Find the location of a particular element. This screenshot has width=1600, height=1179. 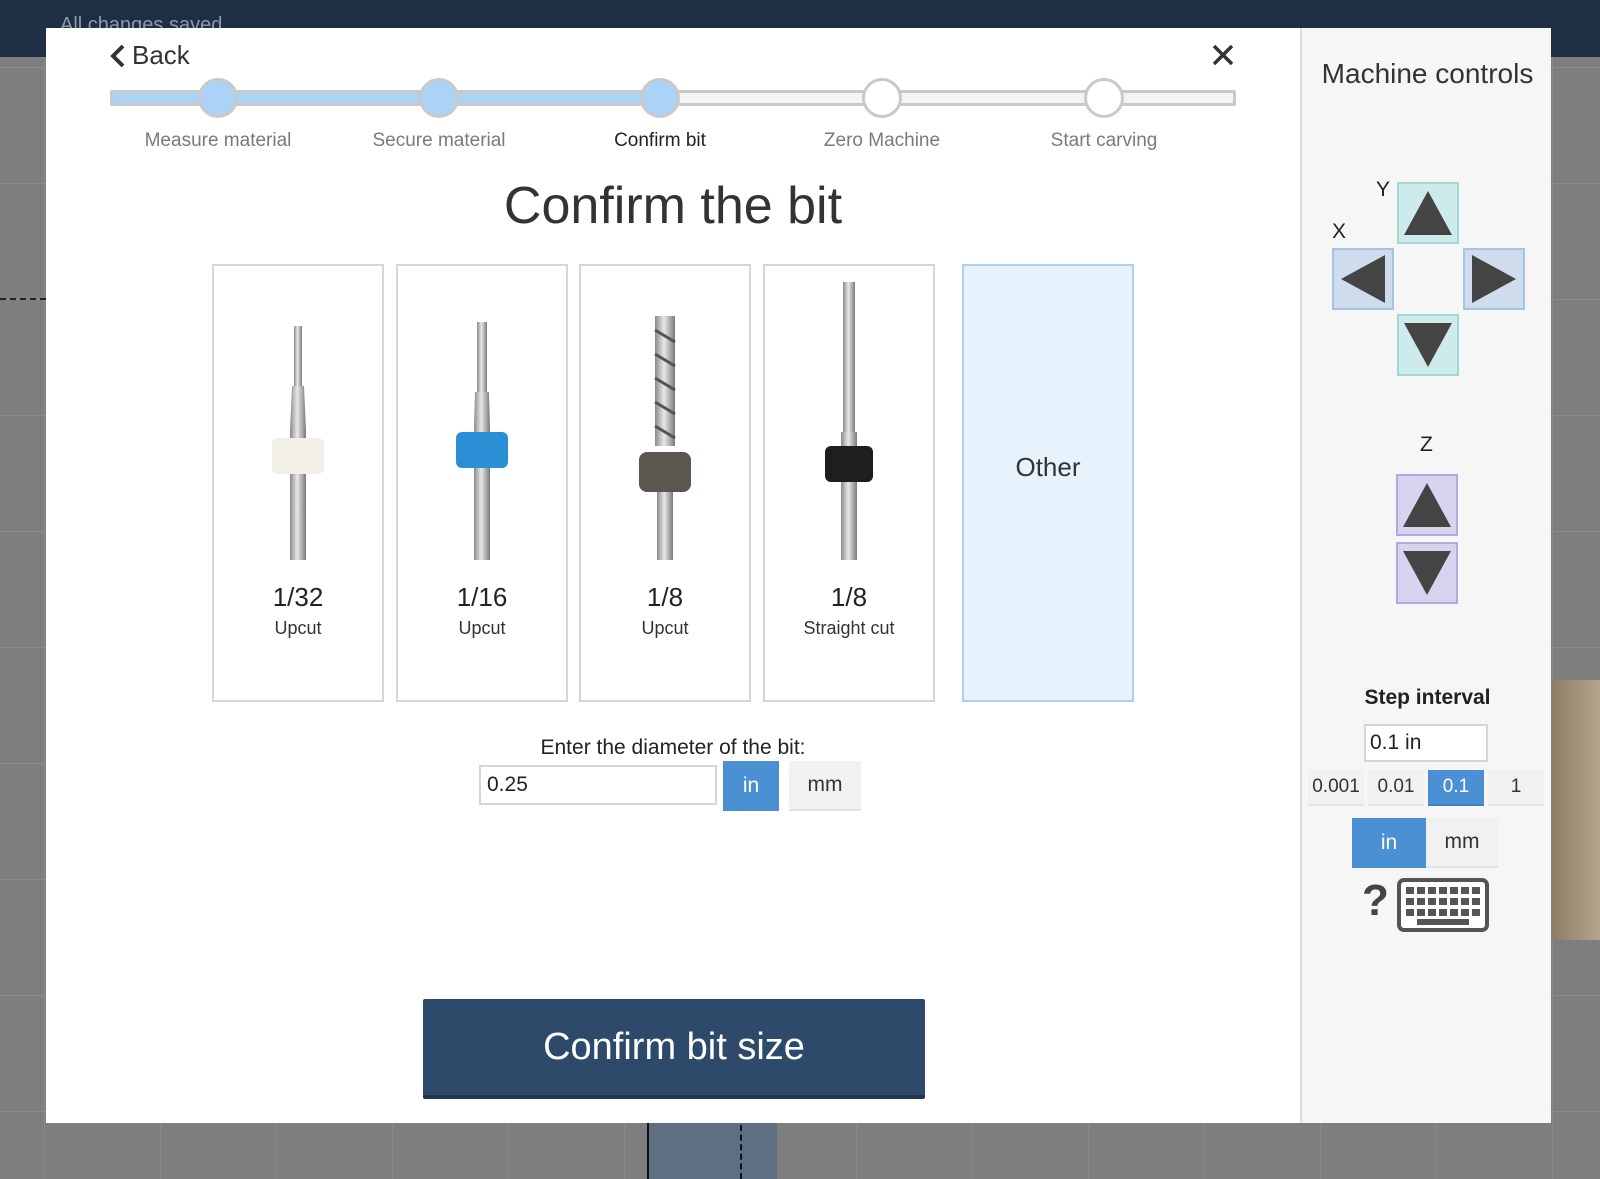

jog-y-plus-button is located at coordinates (1428, 213).